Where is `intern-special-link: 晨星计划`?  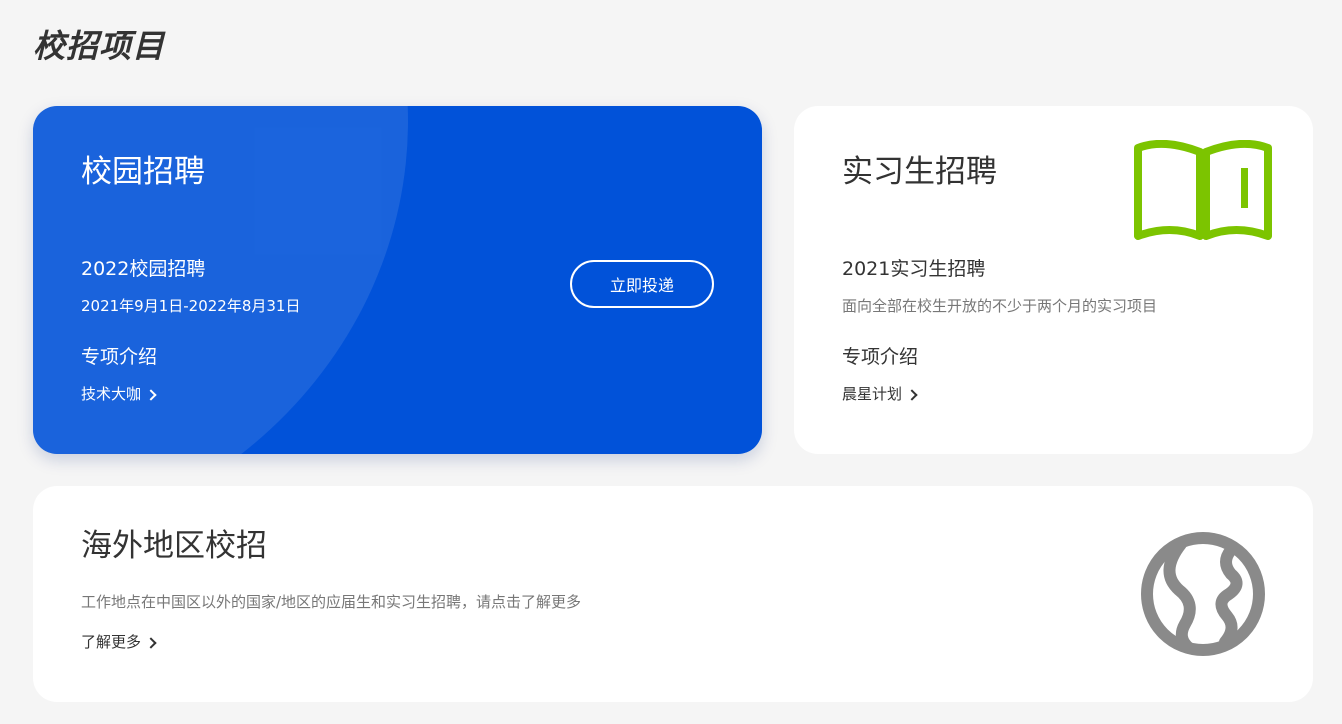 intern-special-link: 晨星计划 is located at coordinates (880, 394).